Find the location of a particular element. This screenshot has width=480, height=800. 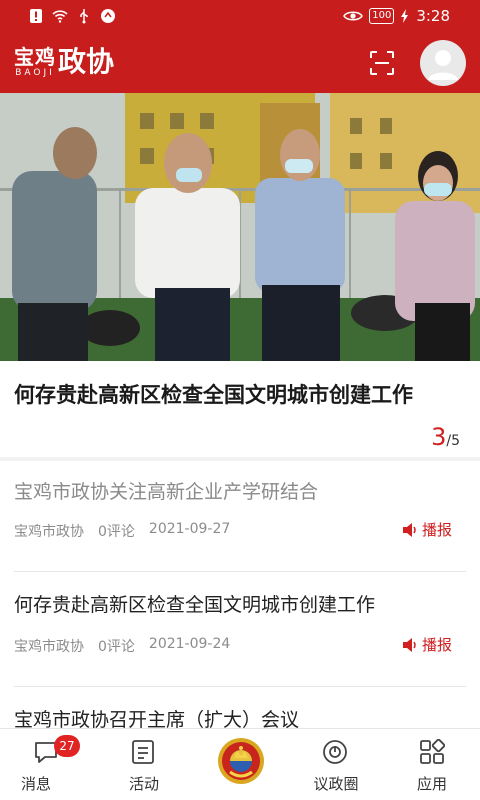

battery-indicator: 100 is located at coordinates (382, 16).